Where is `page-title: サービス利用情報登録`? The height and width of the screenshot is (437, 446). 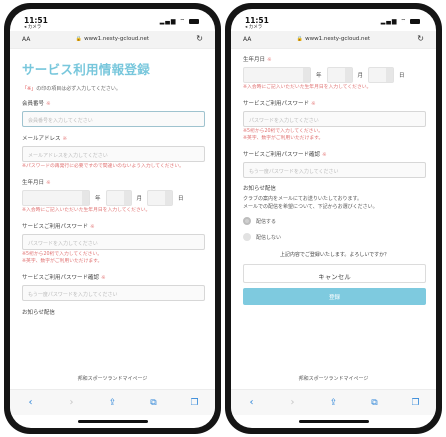
page-title: サービス利用情報登録 is located at coordinates (86, 69).